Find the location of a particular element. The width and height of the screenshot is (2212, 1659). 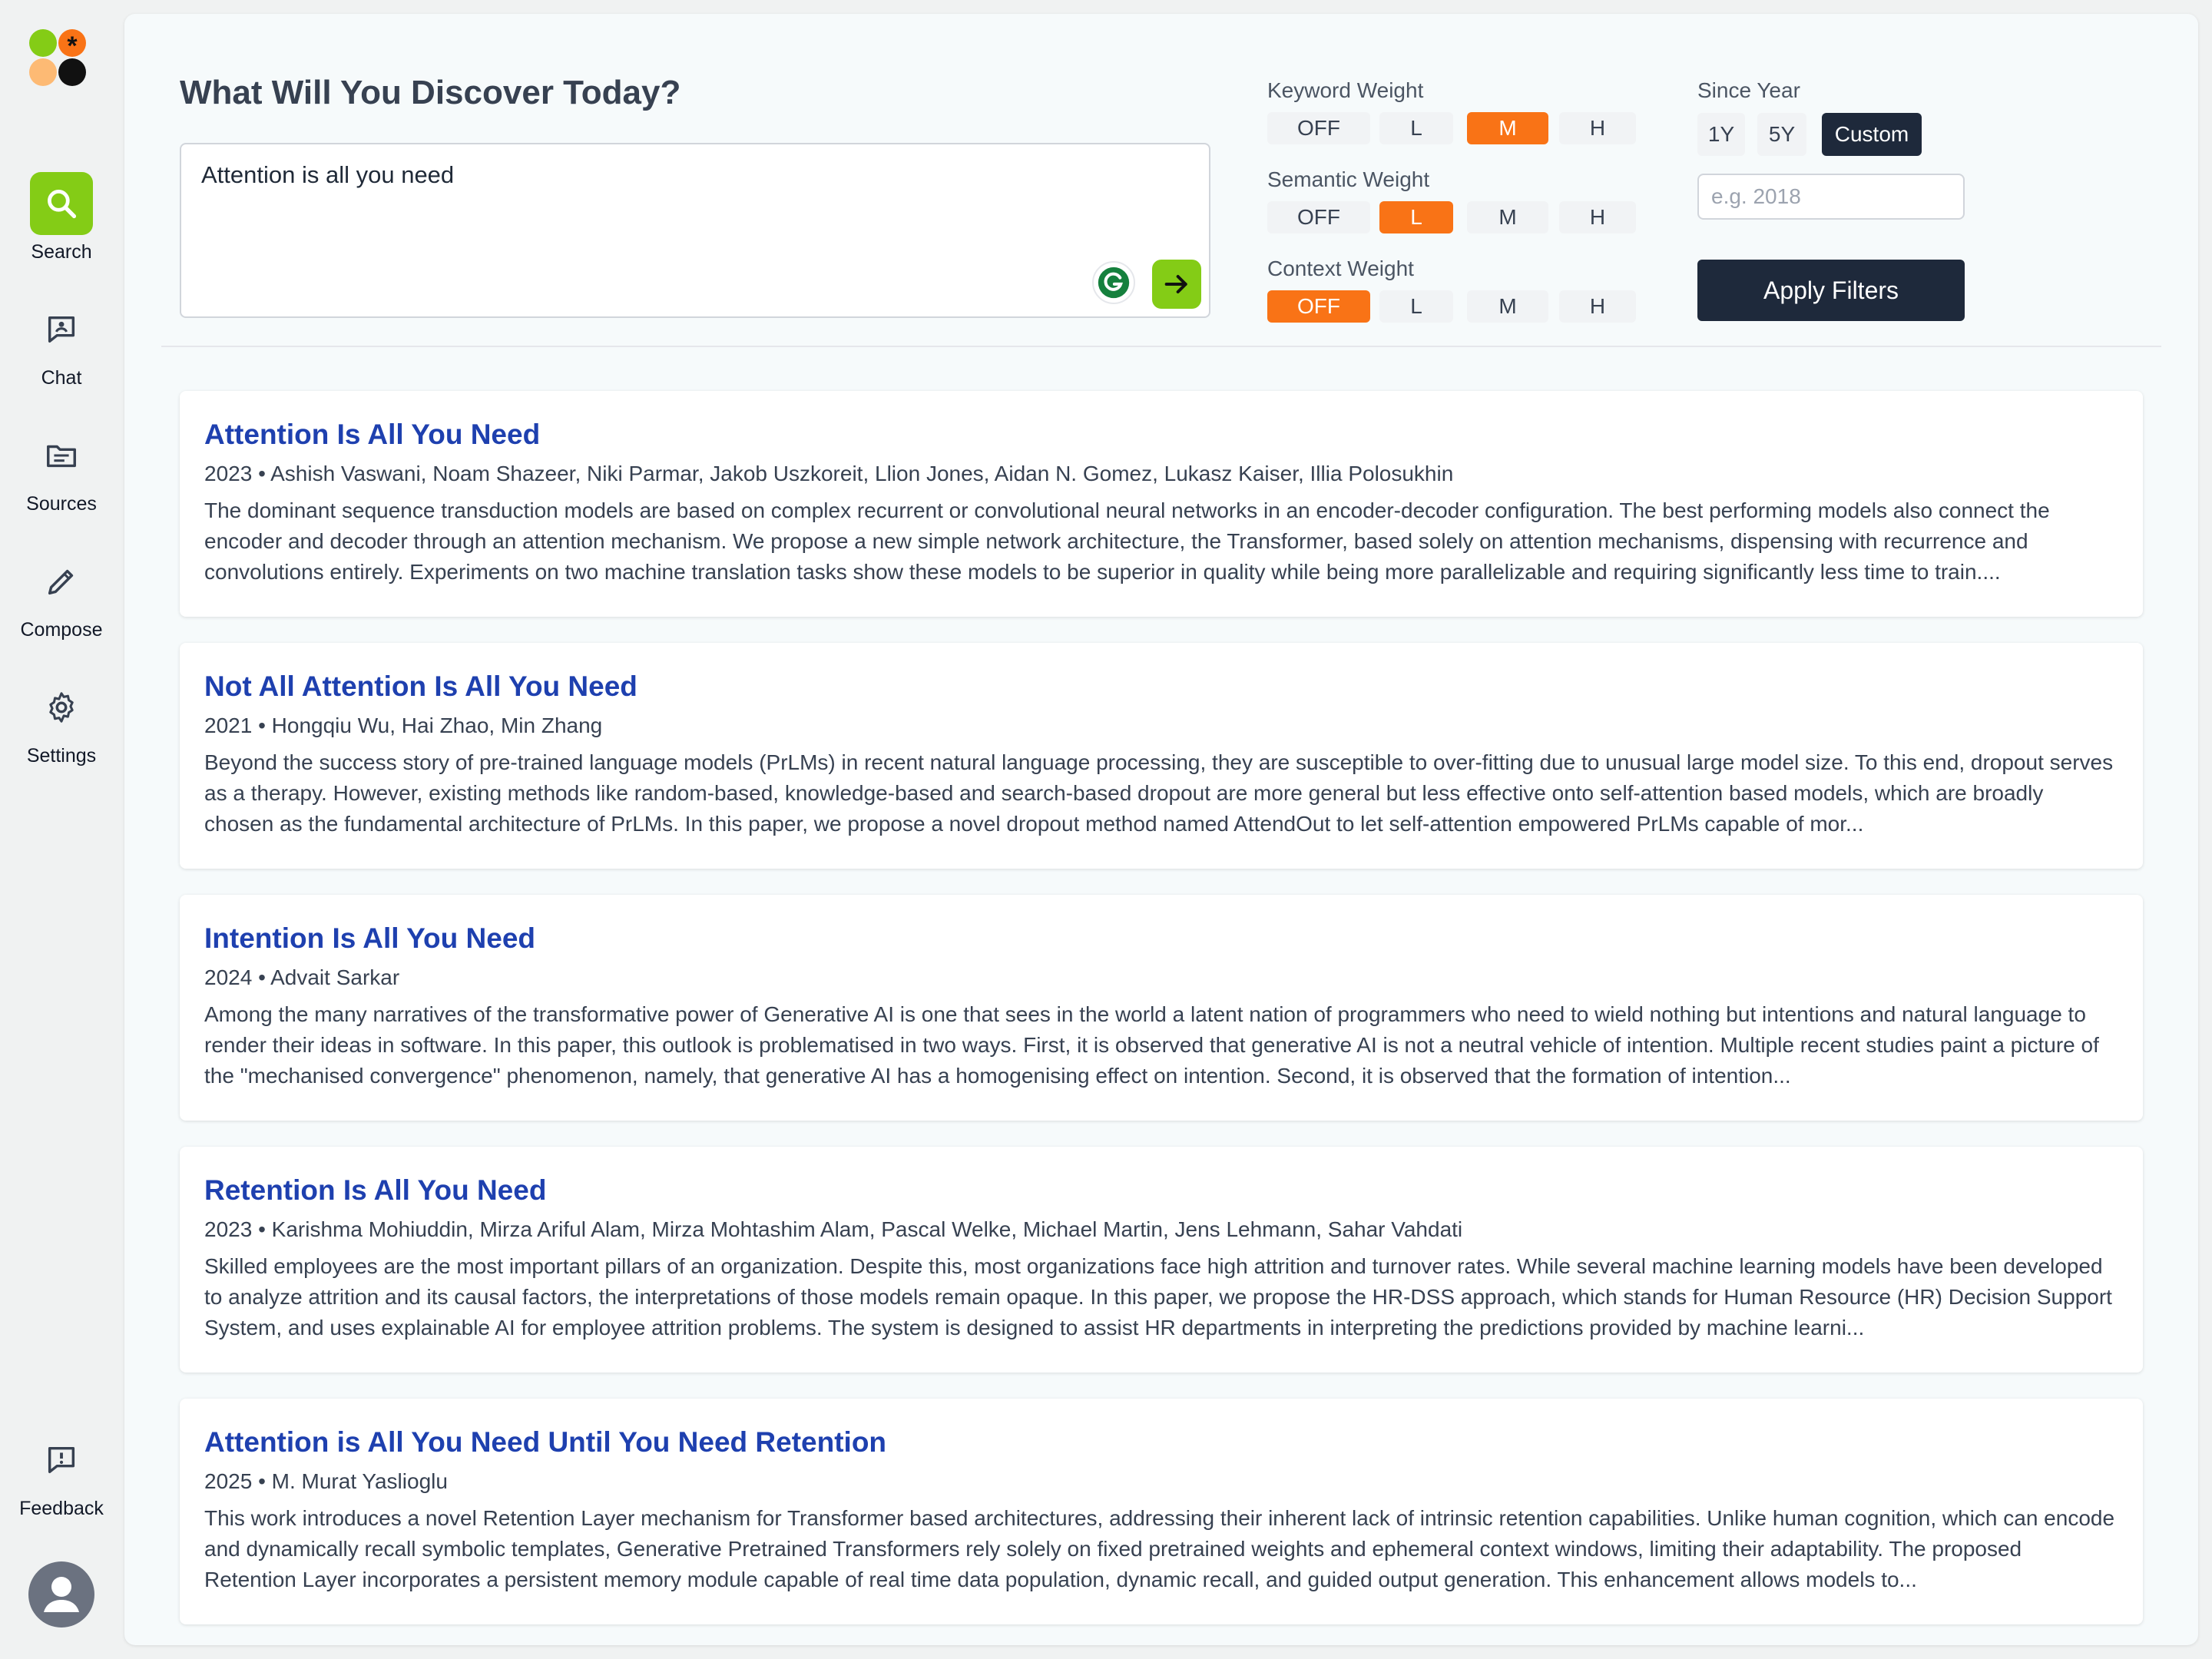

result-title-link: Not All Attention Is All You Need is located at coordinates (1161, 687).